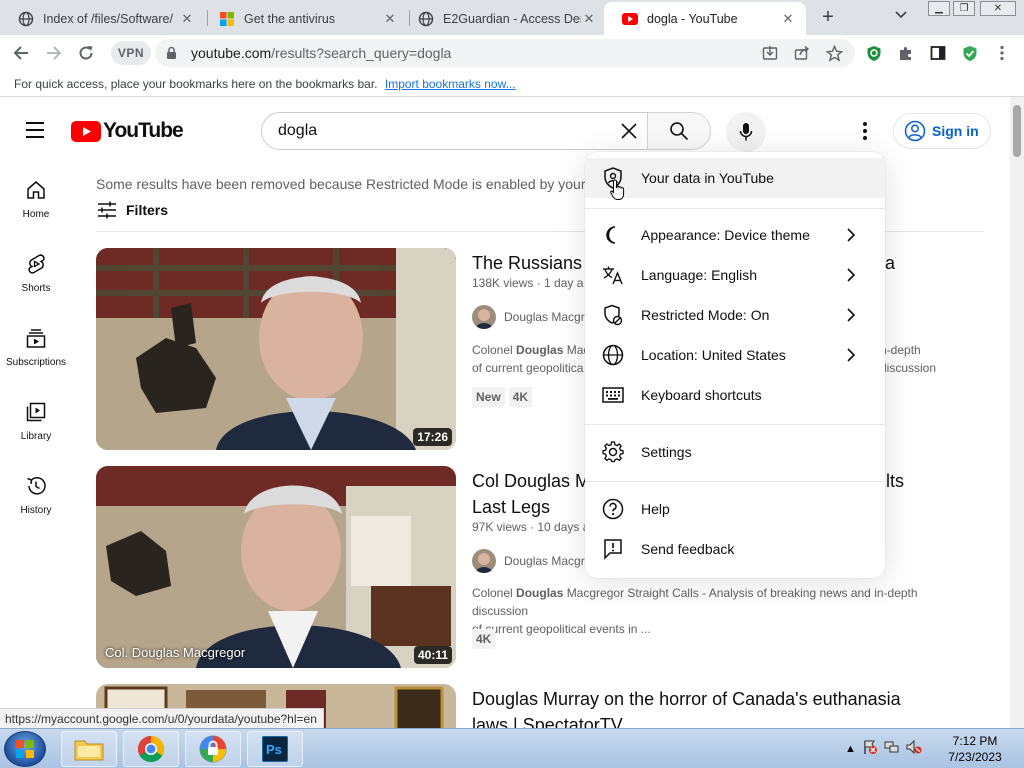 The height and width of the screenshot is (768, 1024). What do you see at coordinates (895, 481) in the screenshot?
I see `video-title-tail: lts` at bounding box center [895, 481].